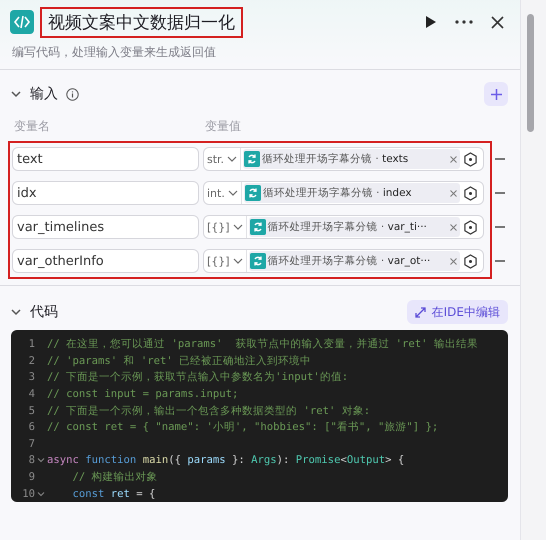  I want to click on line-number: 7, so click(31, 444).